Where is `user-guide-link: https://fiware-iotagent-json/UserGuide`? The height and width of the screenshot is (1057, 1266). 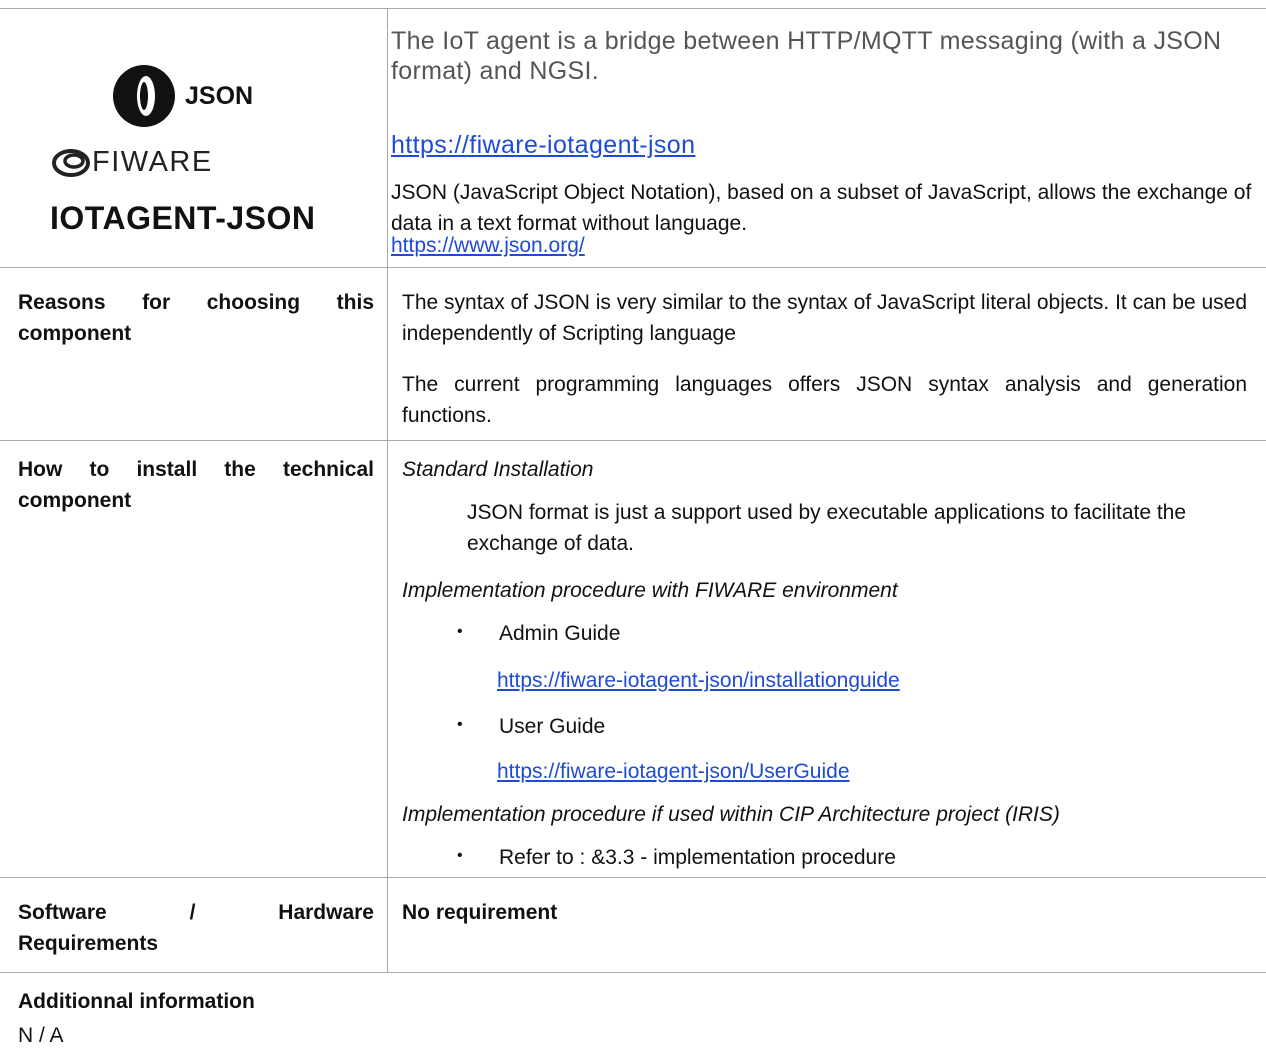
user-guide-link: https://fiware-iotagent-json/UserGuide is located at coordinates (673, 771).